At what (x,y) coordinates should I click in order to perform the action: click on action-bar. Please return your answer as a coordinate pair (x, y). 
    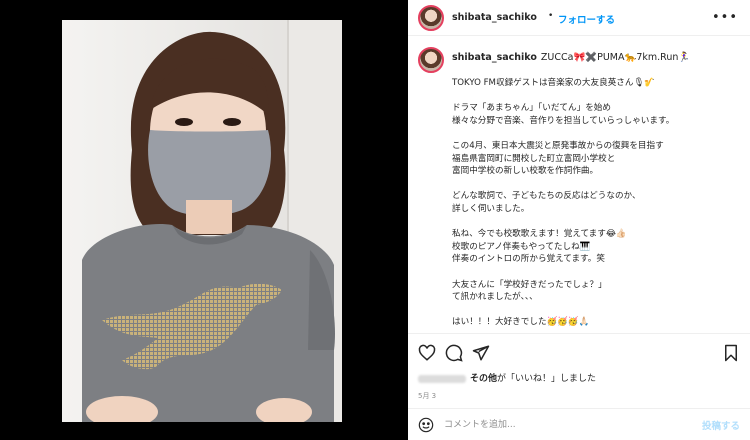
    Looking at the image, I should click on (579, 351).